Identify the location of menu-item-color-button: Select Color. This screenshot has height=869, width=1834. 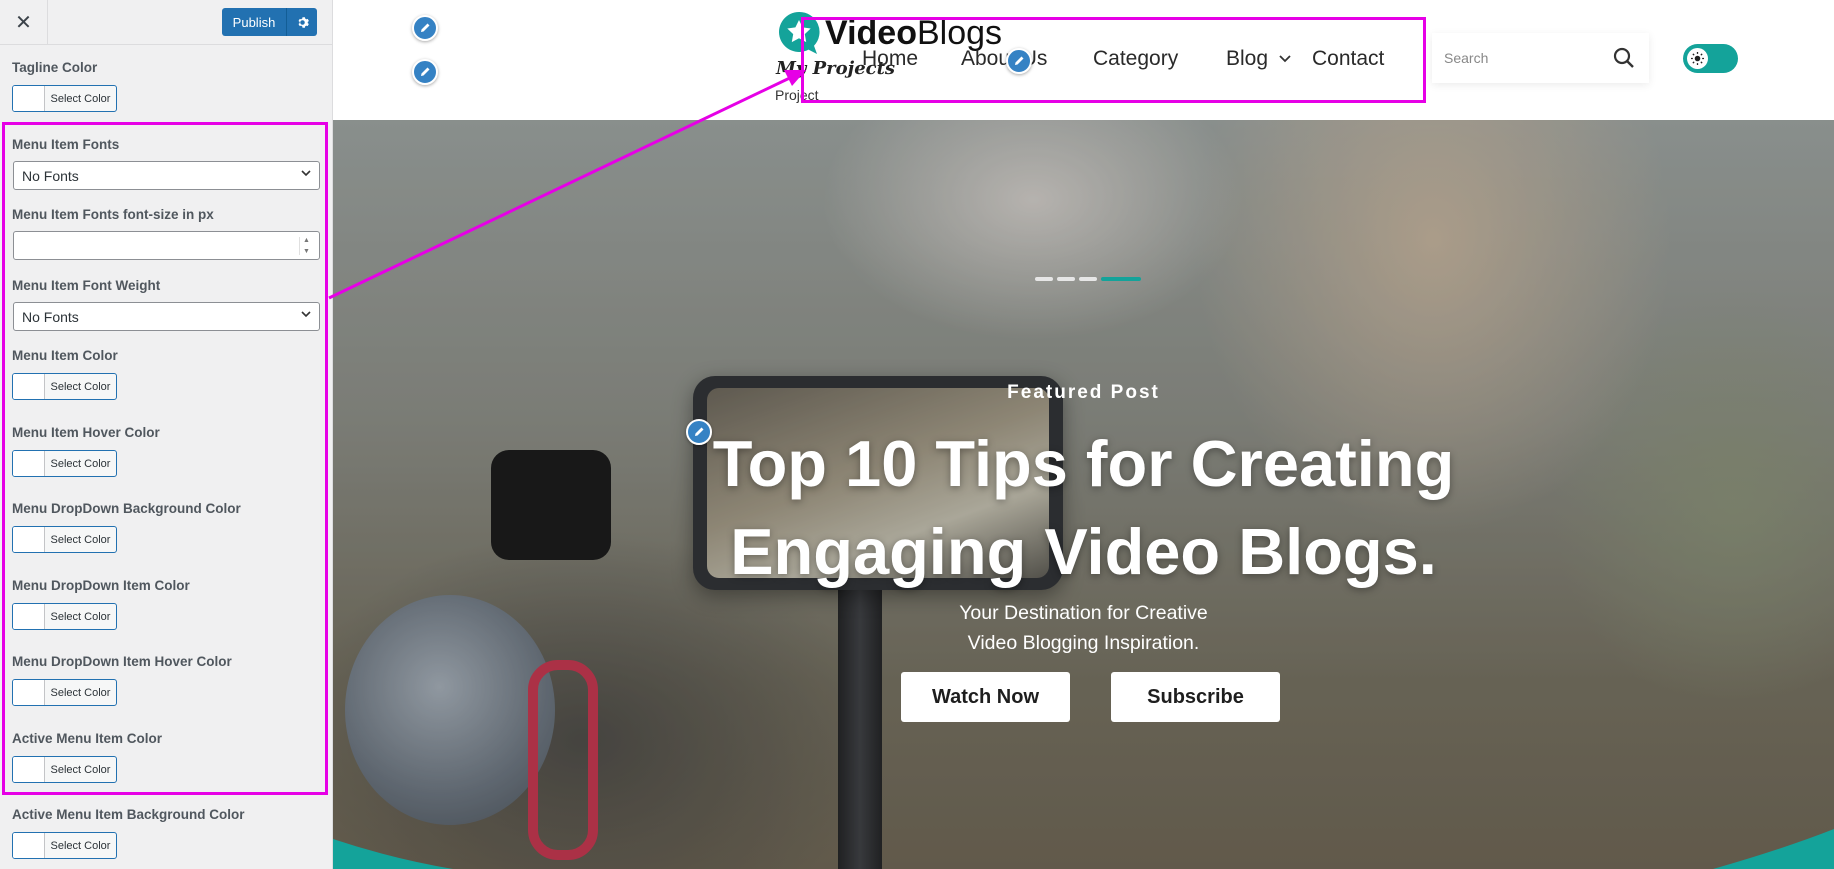
(64, 386).